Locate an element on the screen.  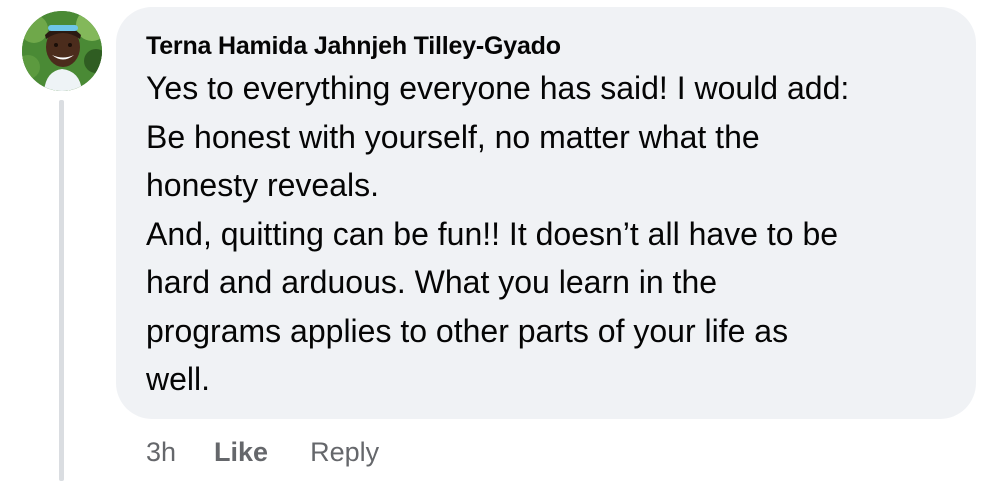
comment-timestamp: 3h is located at coordinates (161, 452).